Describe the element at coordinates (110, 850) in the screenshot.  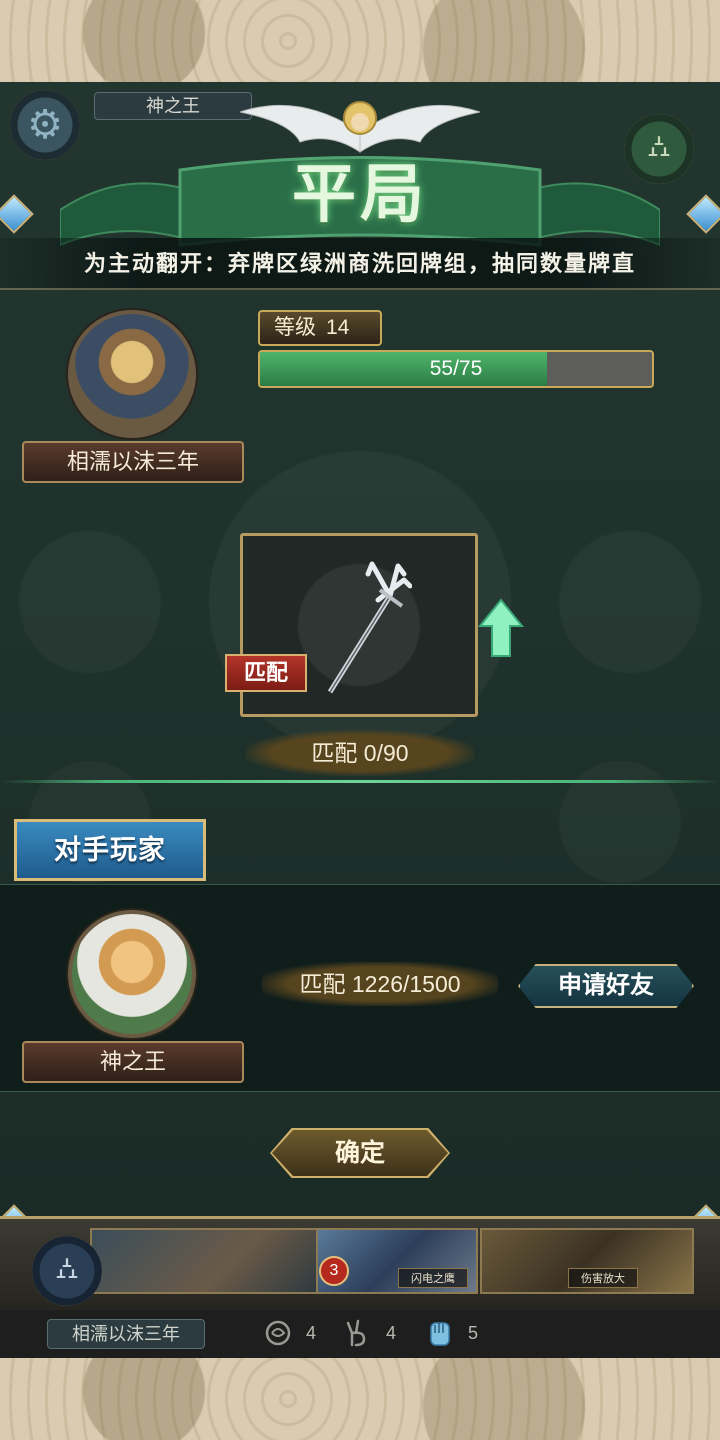
I see `opponent-section-label: 对手玩家` at that location.